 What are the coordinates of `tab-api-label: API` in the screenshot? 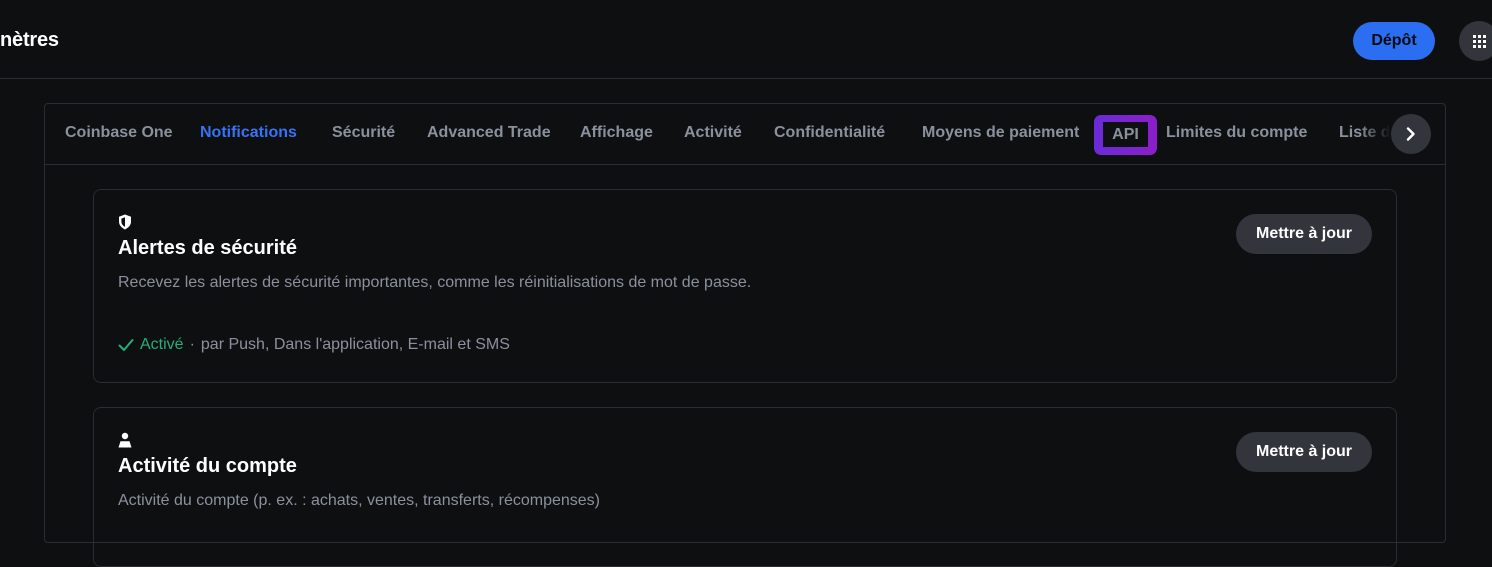 It's located at (1125, 134).